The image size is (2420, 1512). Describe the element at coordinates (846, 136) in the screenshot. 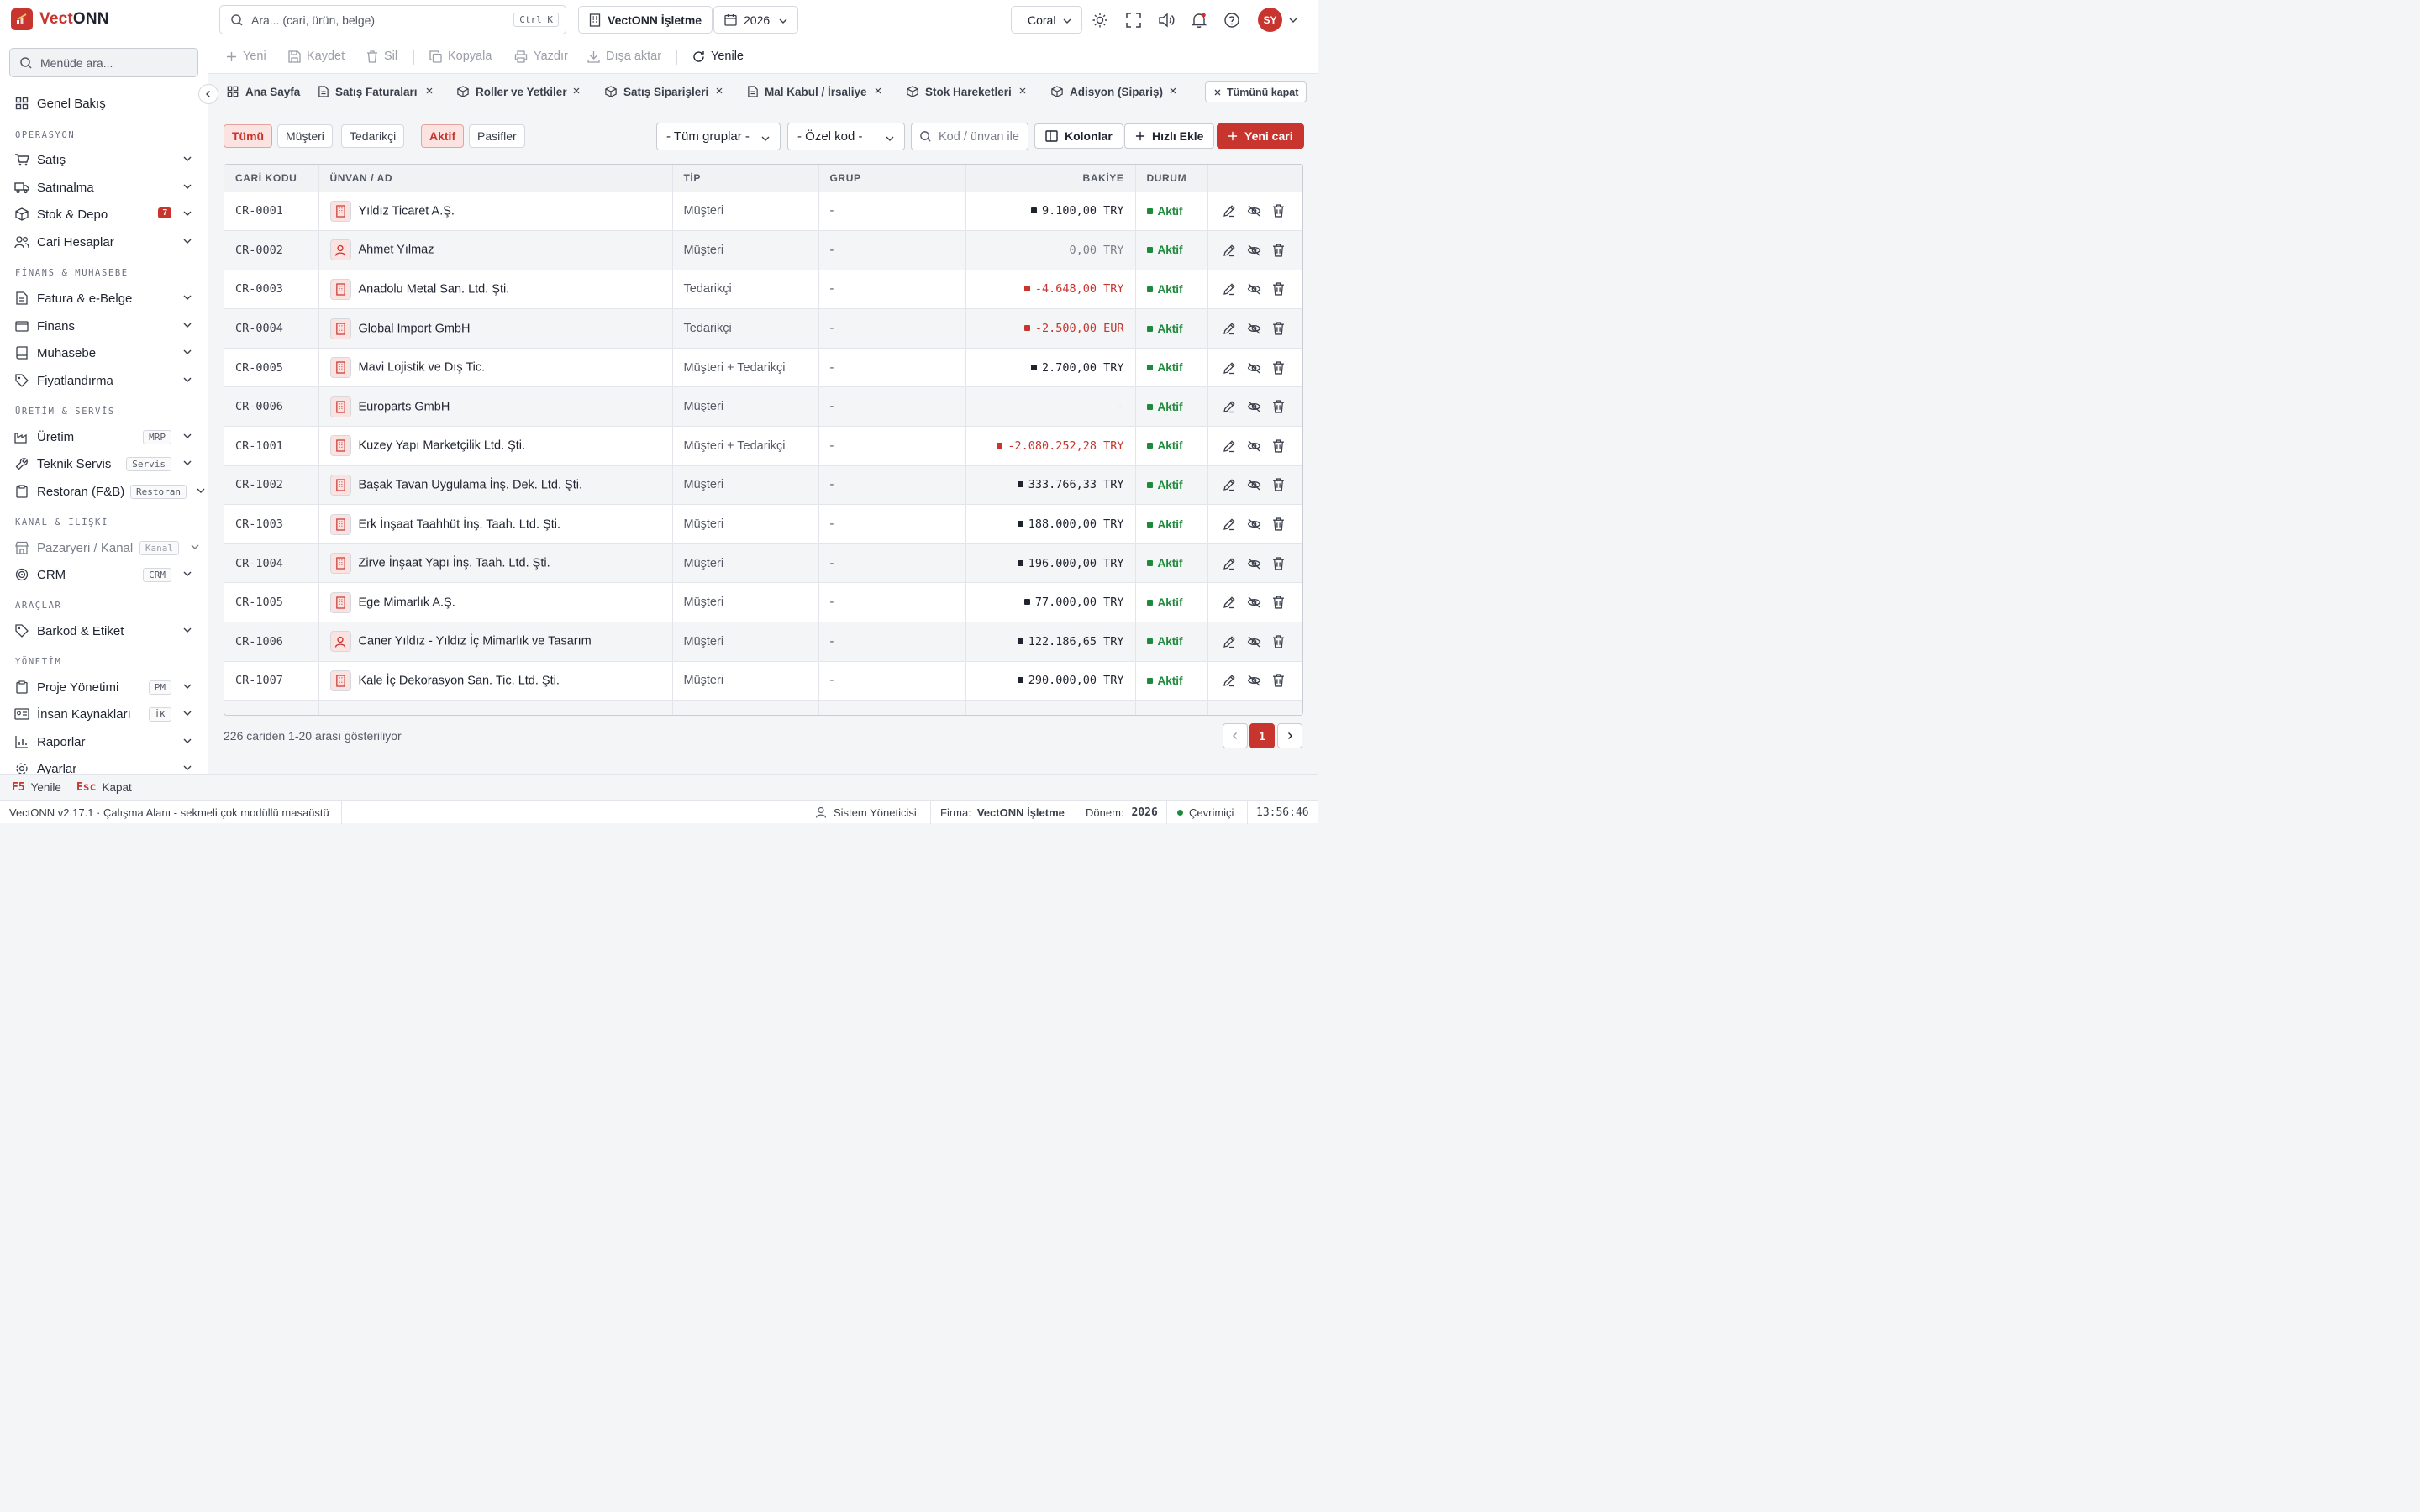

I see `special-code-select: - Özel kod -` at that location.